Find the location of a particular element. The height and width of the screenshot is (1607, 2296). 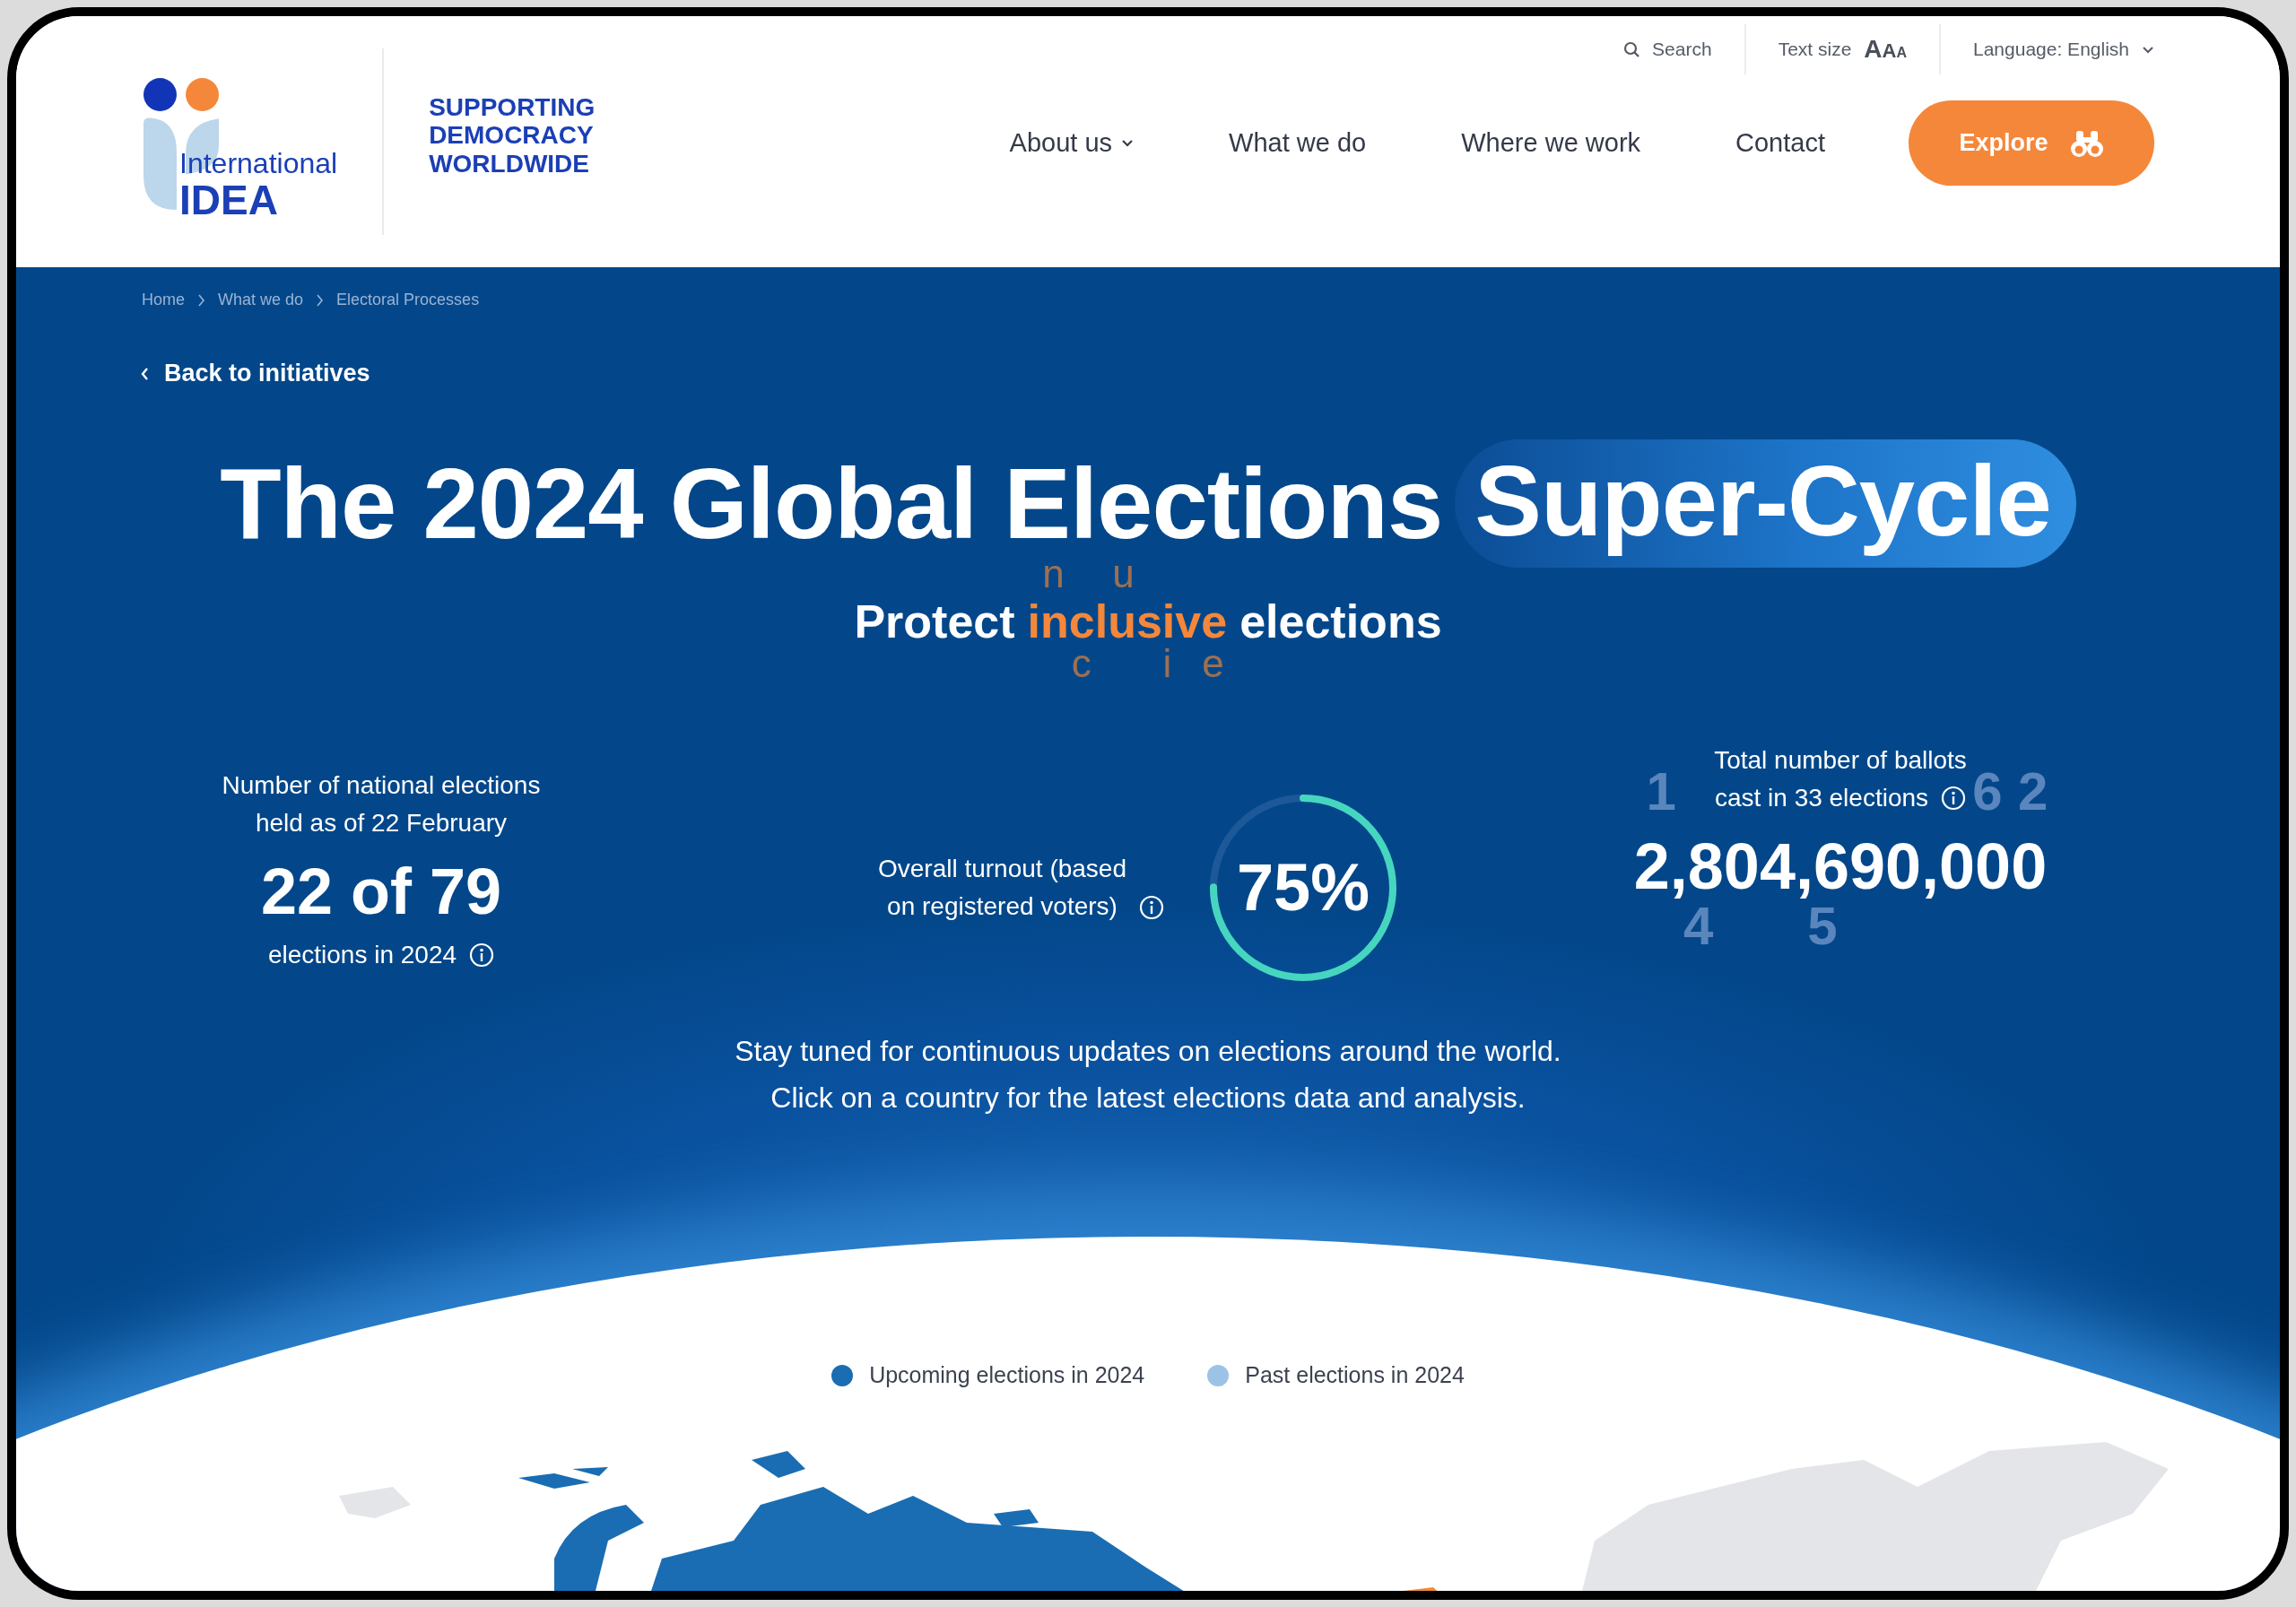

breadcrumb-link: Electoral Processes is located at coordinates (408, 300).